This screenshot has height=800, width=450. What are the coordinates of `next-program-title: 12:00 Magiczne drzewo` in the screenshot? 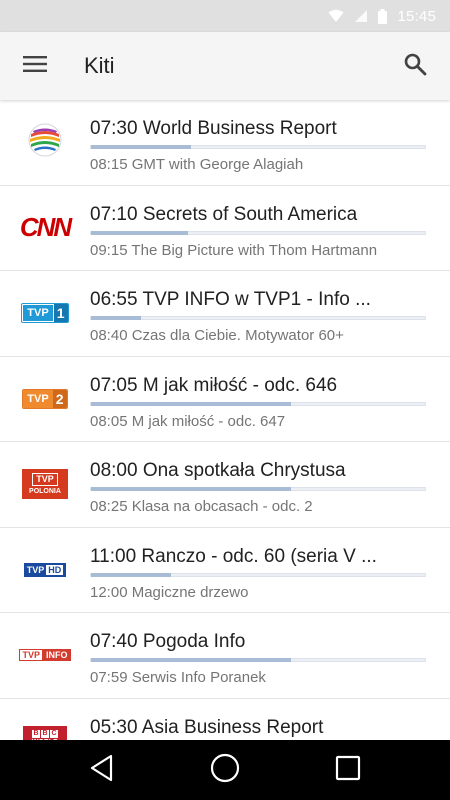 It's located at (169, 592).